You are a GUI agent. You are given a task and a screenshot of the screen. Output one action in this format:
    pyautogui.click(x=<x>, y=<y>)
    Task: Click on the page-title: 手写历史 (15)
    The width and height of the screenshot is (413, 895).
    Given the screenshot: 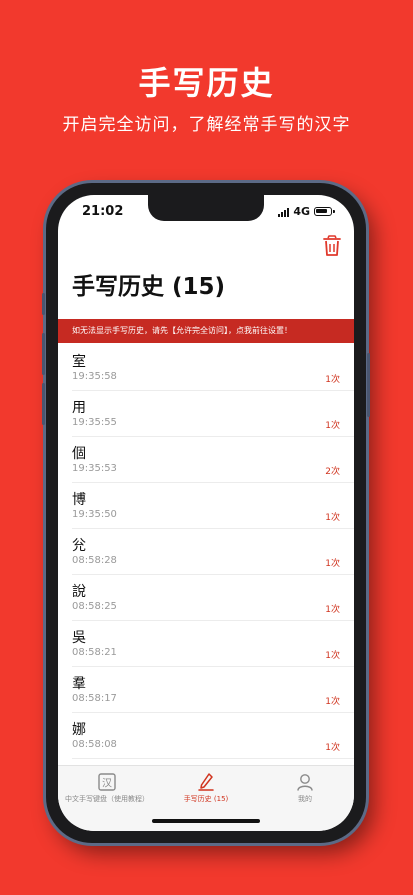 What is the action you would take?
    pyautogui.click(x=149, y=287)
    